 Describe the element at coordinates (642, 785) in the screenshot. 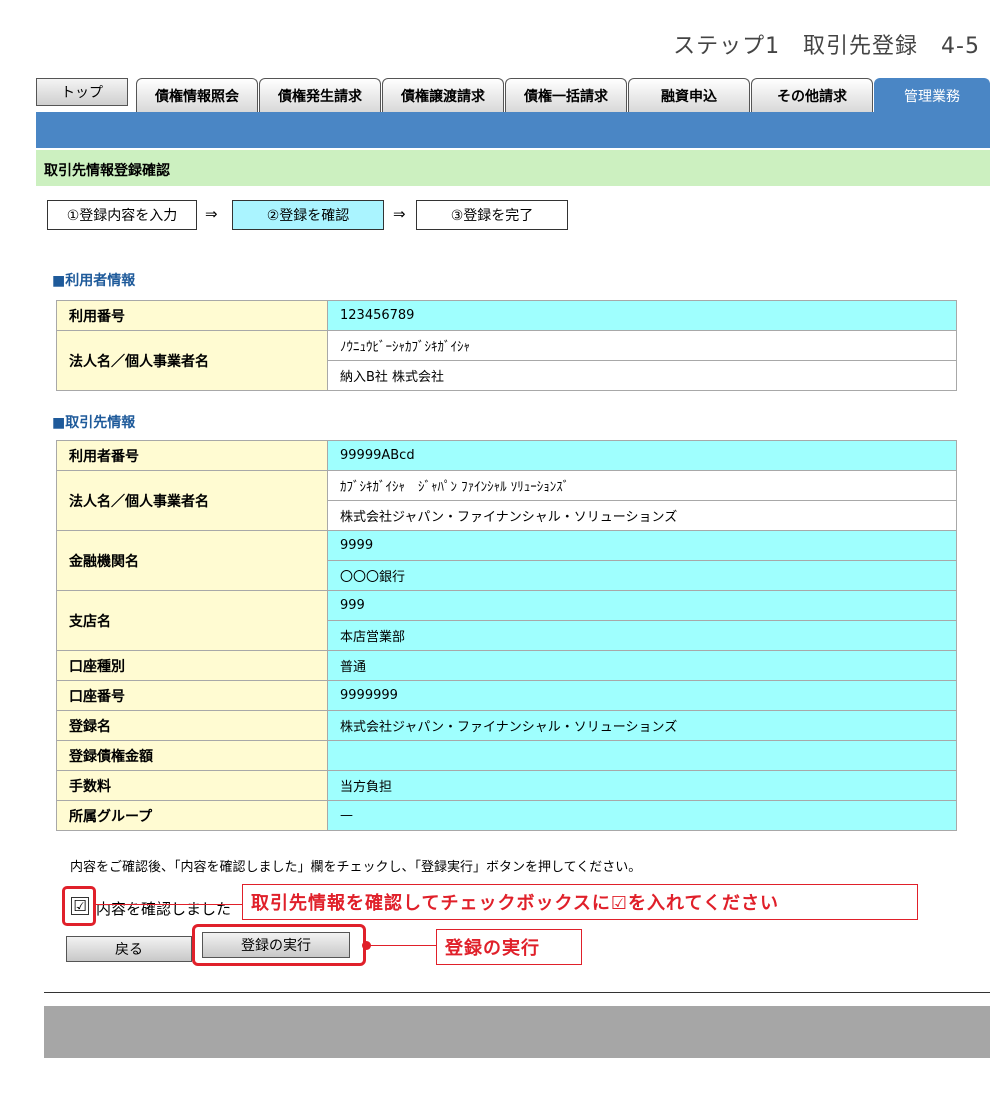

I see `value-fee: 当方負担` at that location.